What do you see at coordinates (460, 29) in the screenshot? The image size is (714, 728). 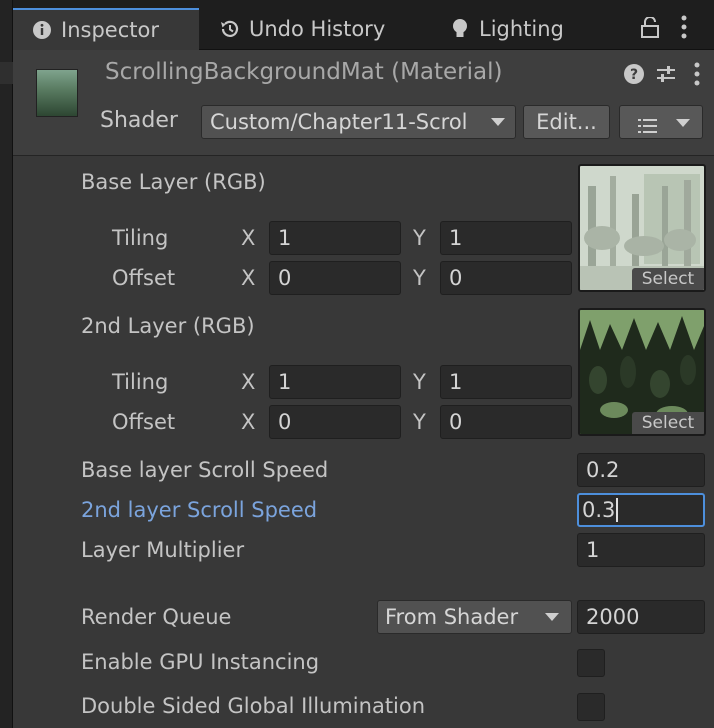 I see `lightbulb-icon` at bounding box center [460, 29].